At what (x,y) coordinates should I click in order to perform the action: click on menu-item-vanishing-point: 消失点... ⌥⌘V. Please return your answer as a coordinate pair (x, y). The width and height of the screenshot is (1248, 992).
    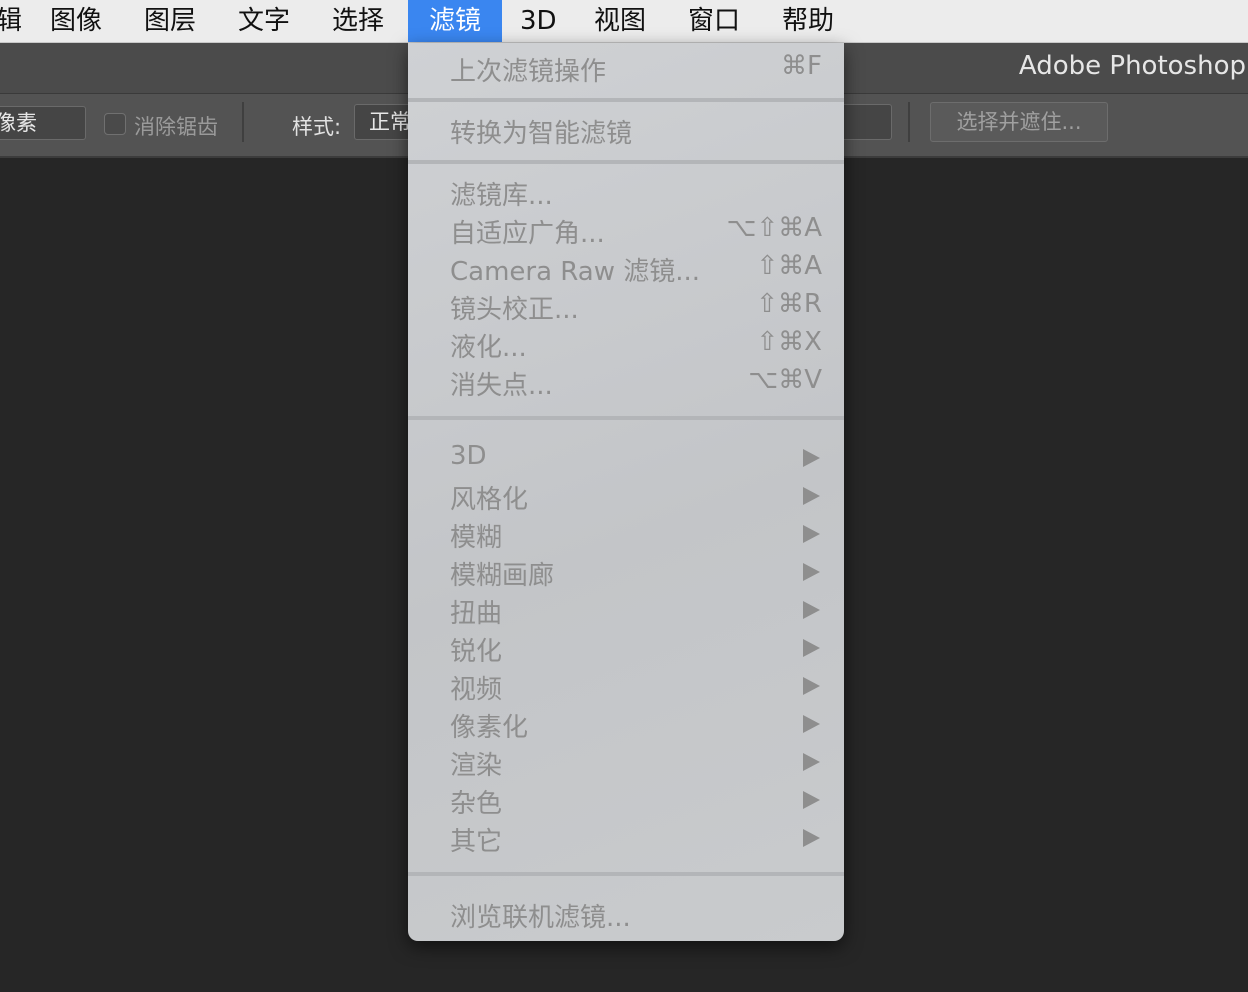
    Looking at the image, I should click on (626, 381).